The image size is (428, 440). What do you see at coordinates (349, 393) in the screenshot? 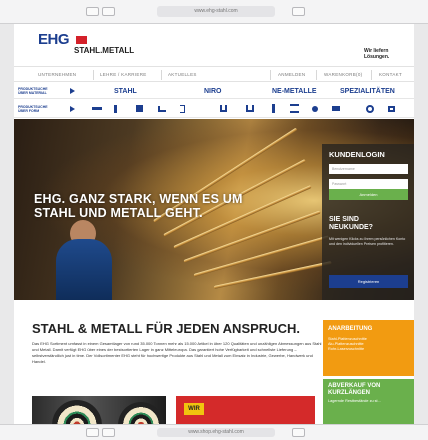
I see `box-title-line: KURZLÄNGEN` at bounding box center [349, 393].